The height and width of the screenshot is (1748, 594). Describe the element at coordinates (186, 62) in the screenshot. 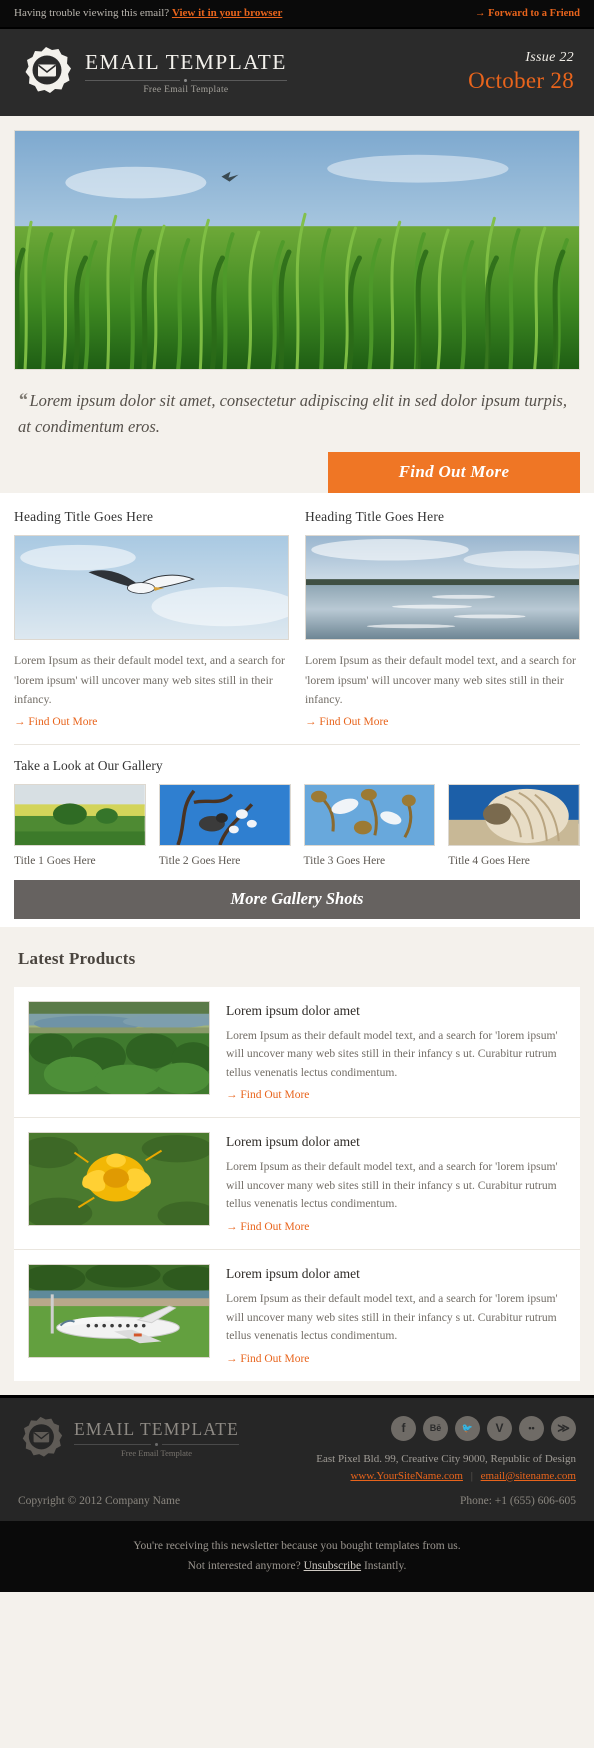

I see `brand-title: EMAIL TEMPLATE` at that location.